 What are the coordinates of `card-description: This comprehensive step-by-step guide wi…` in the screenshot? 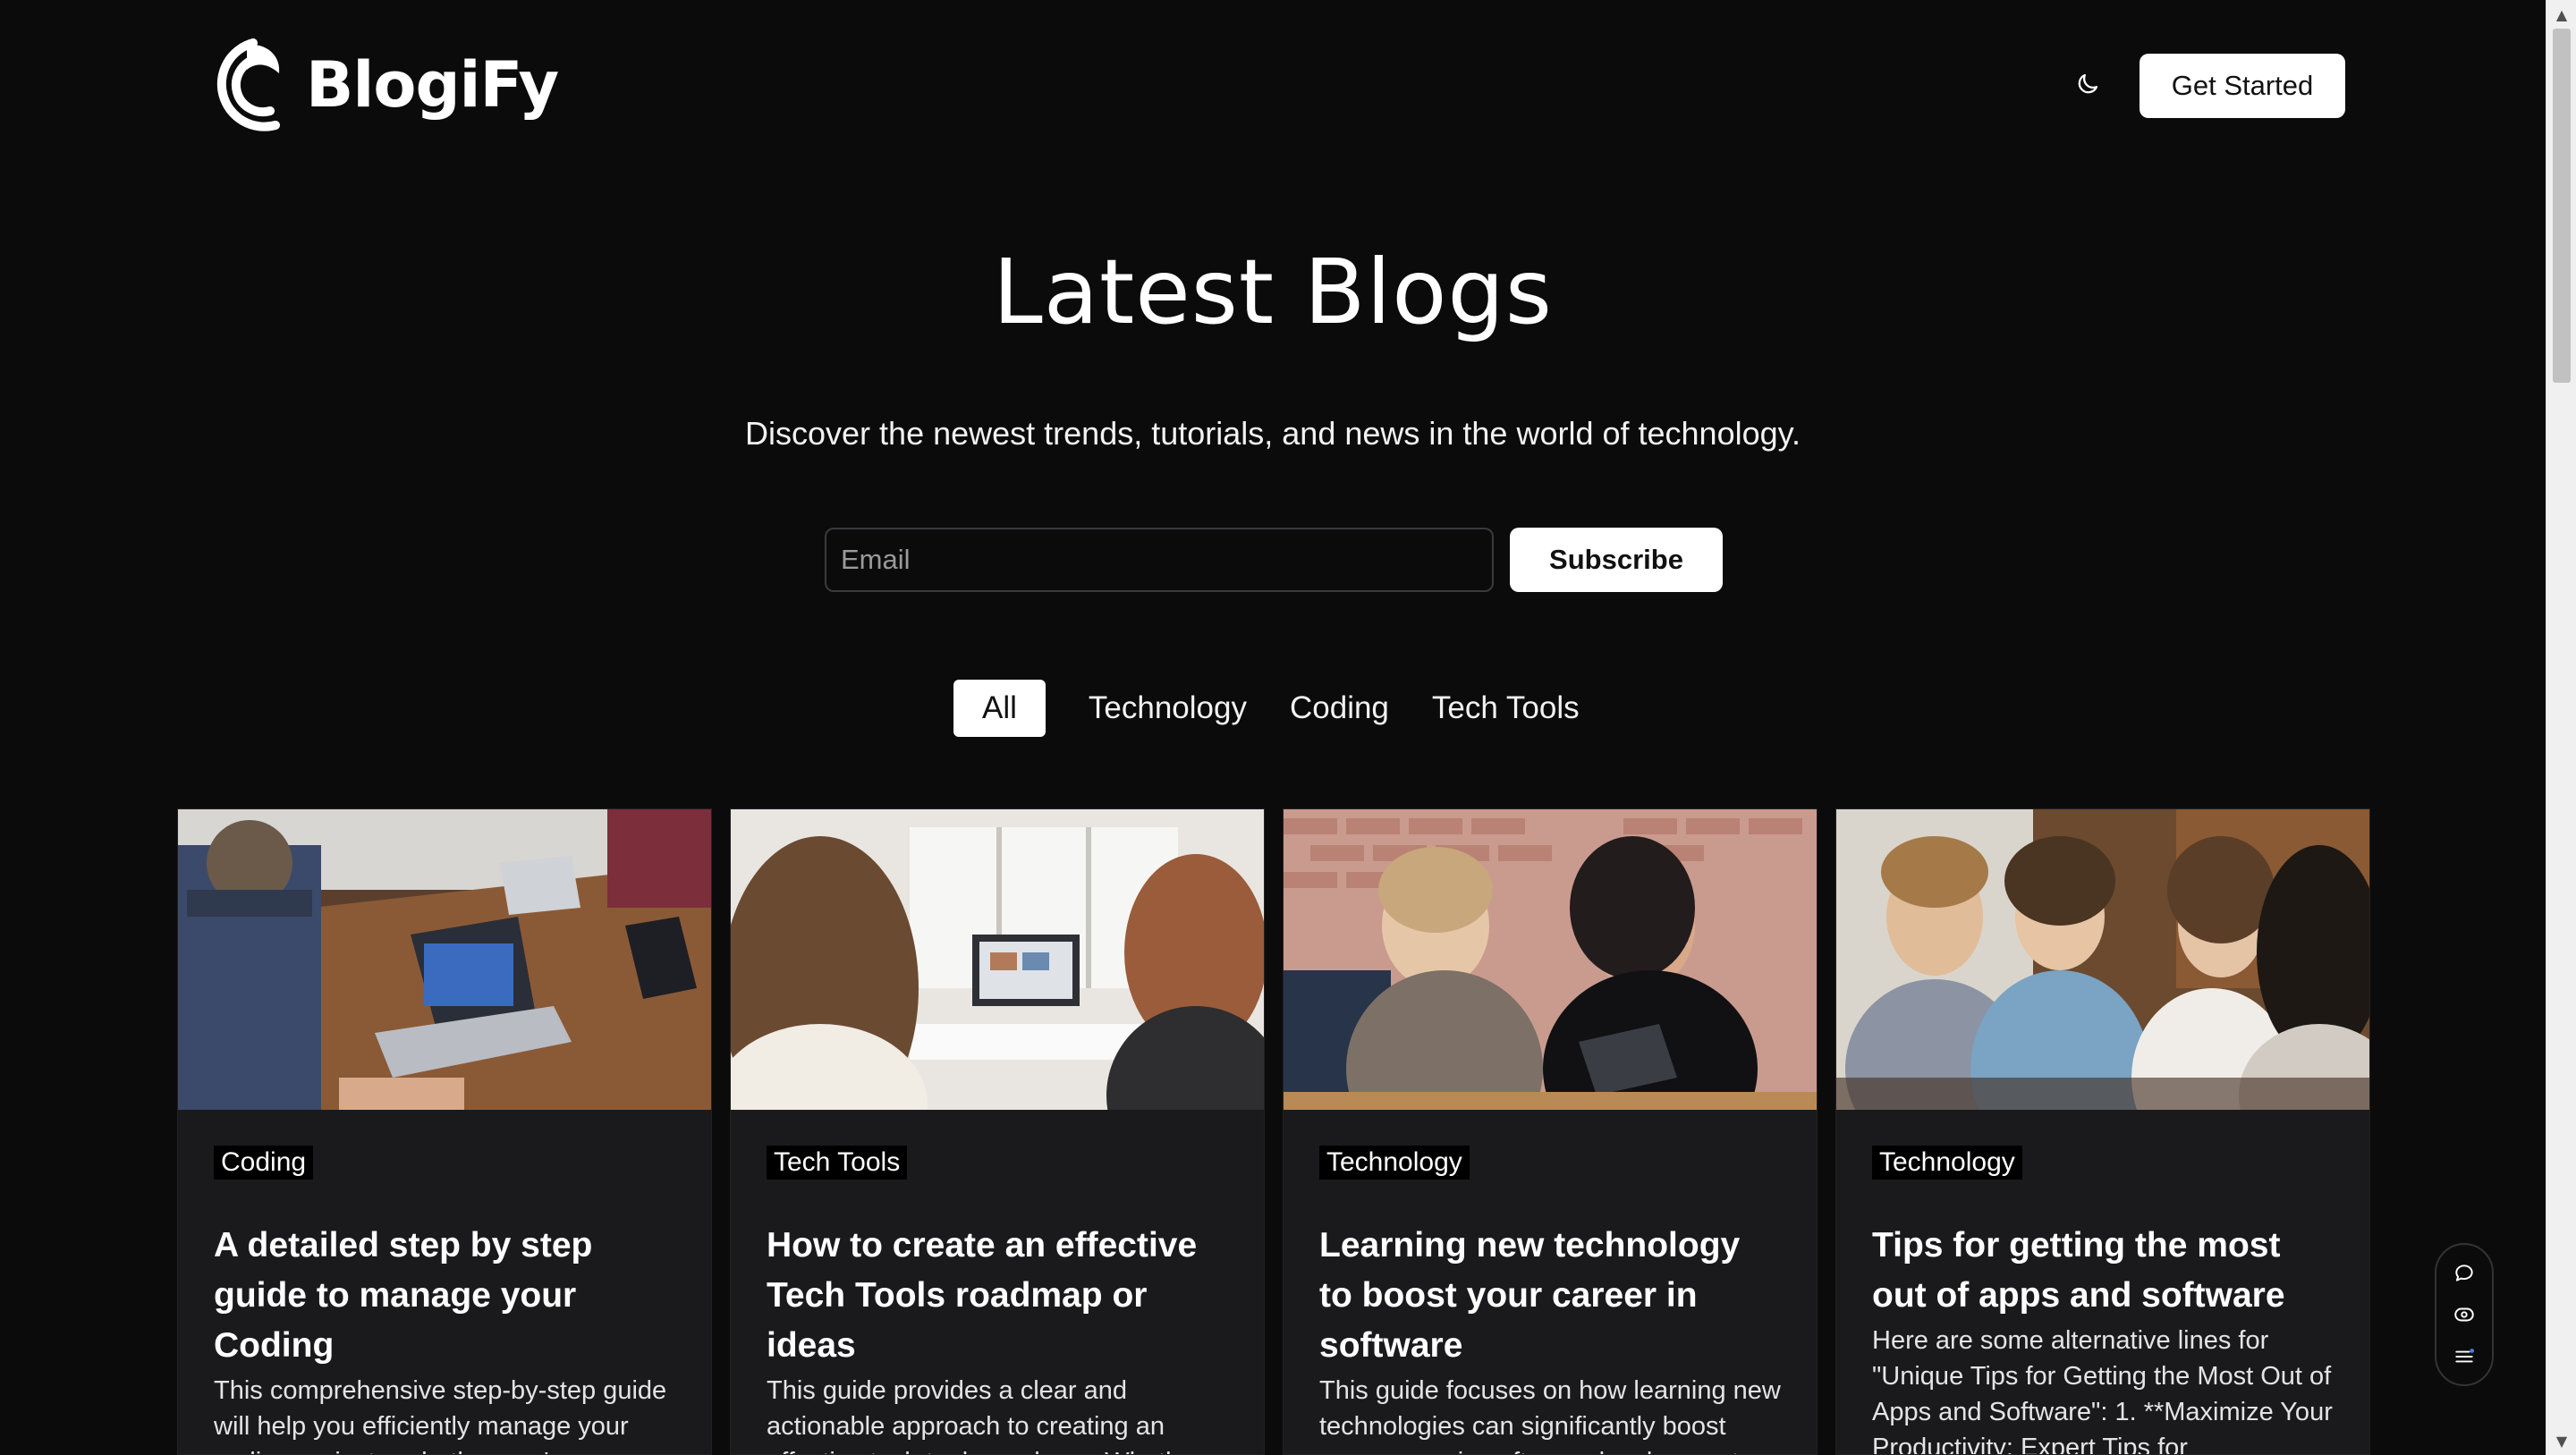 It's located at (440, 1415).